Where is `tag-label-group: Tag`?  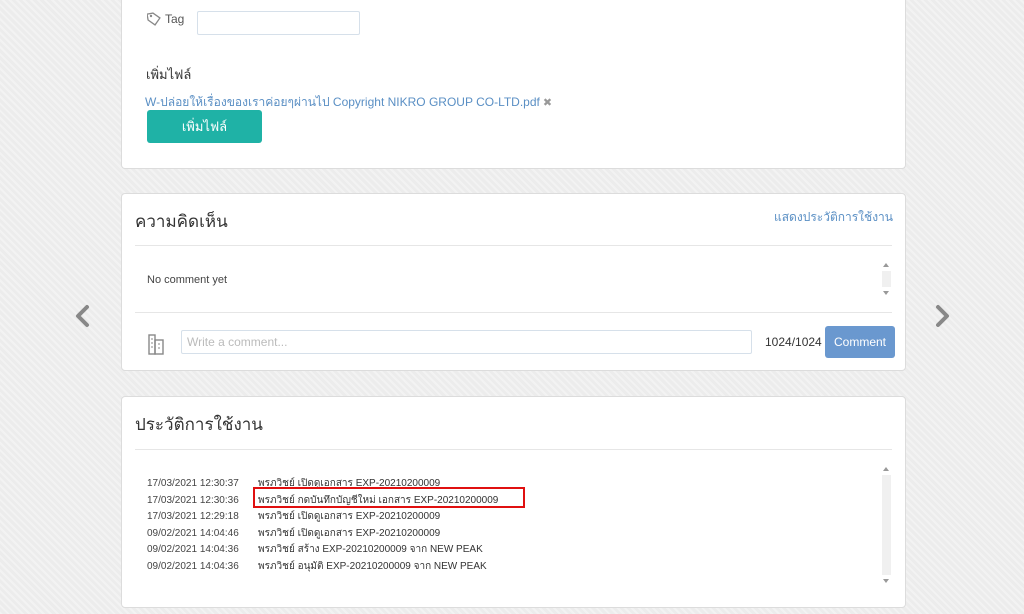
tag-label-group: Tag is located at coordinates (165, 19).